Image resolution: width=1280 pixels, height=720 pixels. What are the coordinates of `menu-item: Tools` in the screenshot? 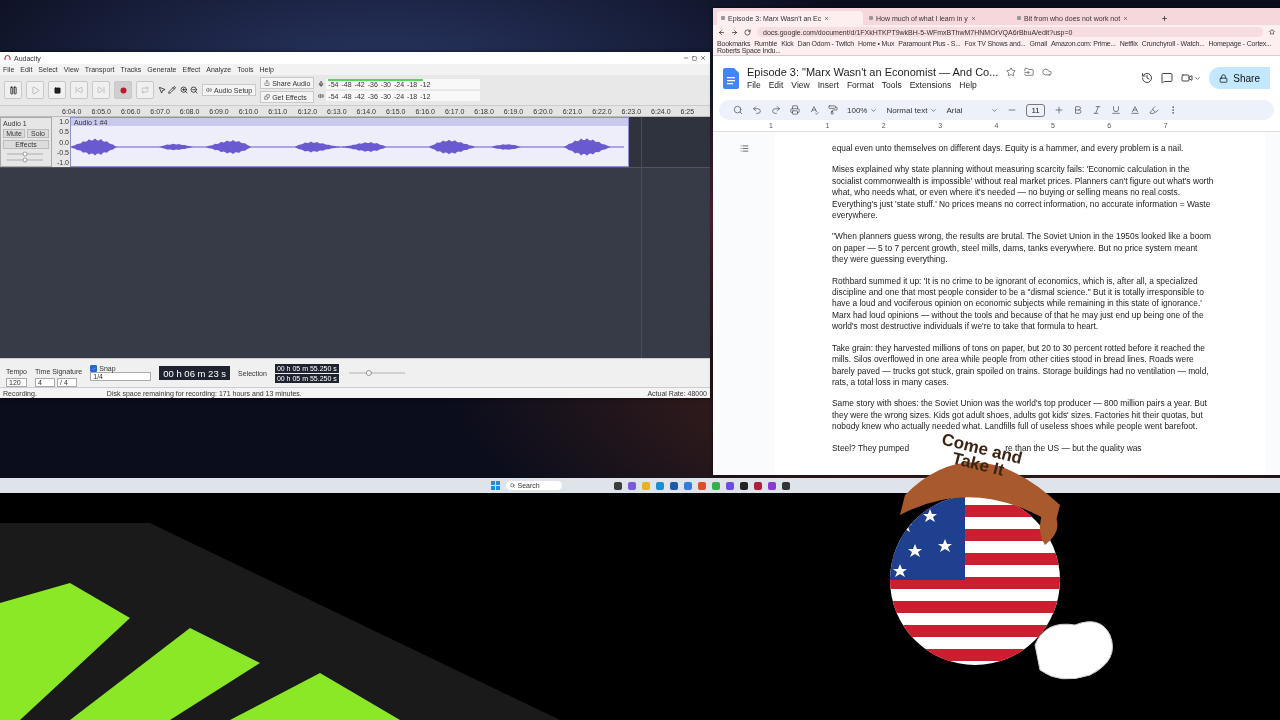 It's located at (891, 85).